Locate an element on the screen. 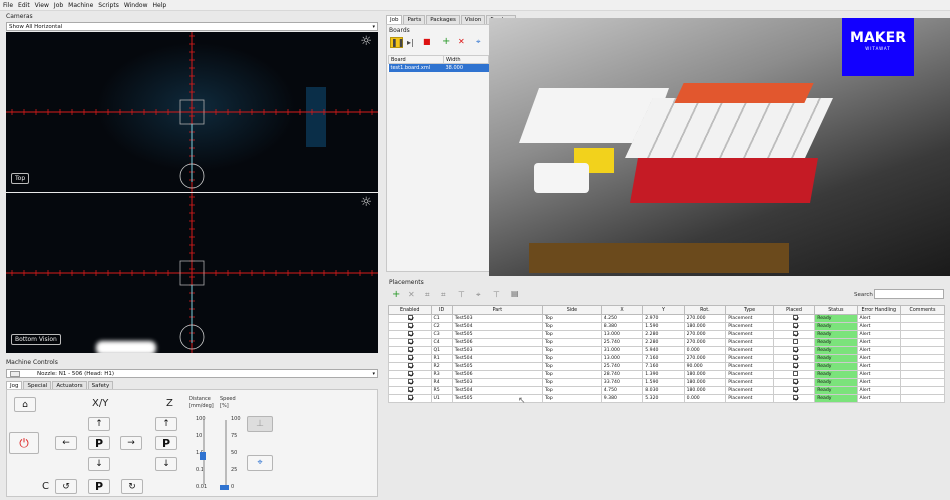  rotate-ccw-button: ↺ is located at coordinates (66, 486).